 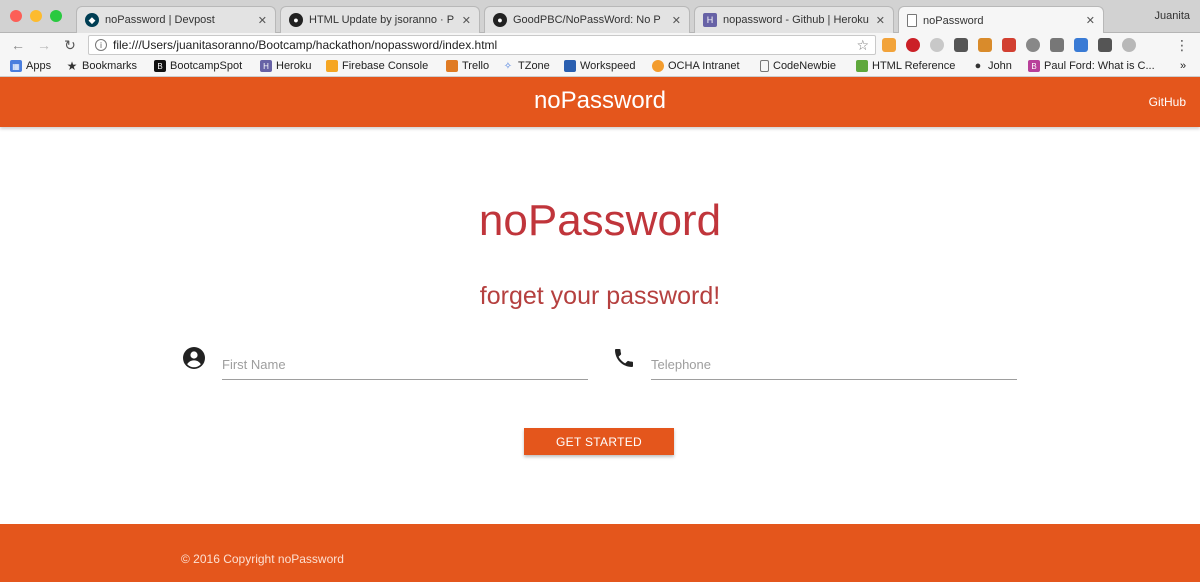 What do you see at coordinates (1001, 20) in the screenshot?
I see `browser-tab-active: noPassword ✕` at bounding box center [1001, 20].